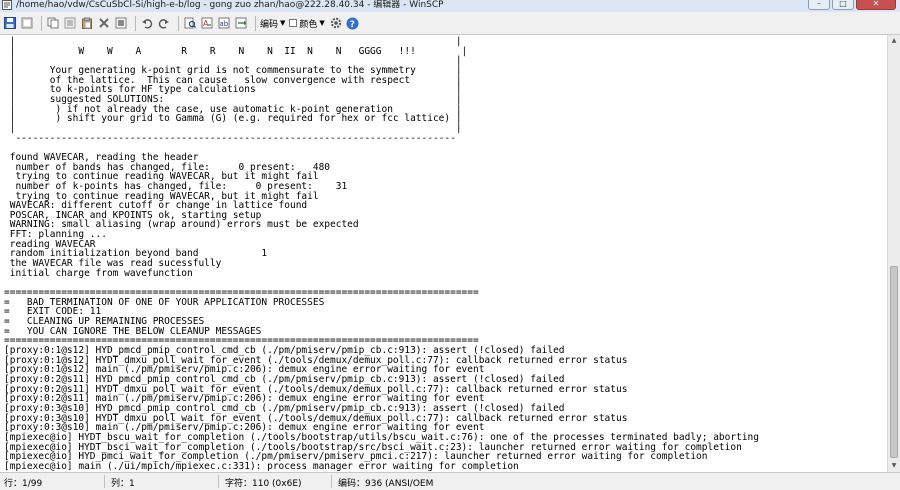  I want to click on find-icon, so click(190, 23).